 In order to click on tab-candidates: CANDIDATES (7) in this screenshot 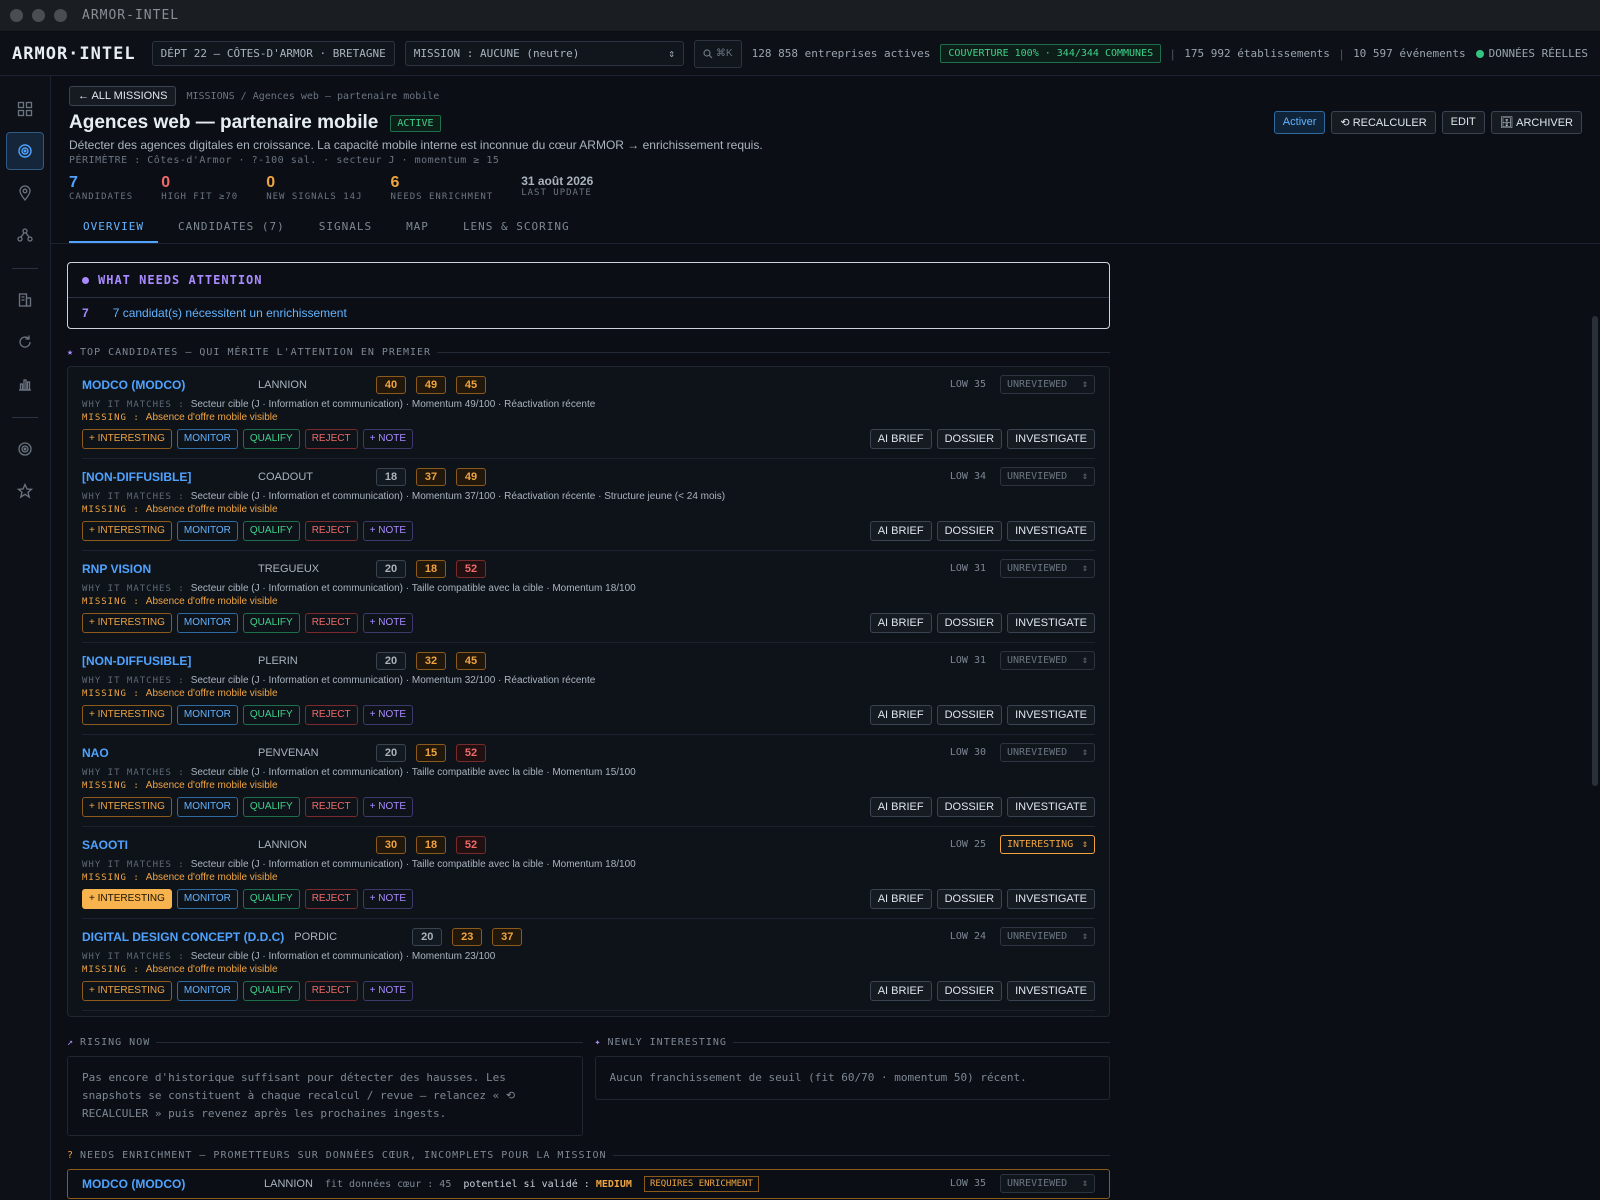, I will do `click(231, 227)`.